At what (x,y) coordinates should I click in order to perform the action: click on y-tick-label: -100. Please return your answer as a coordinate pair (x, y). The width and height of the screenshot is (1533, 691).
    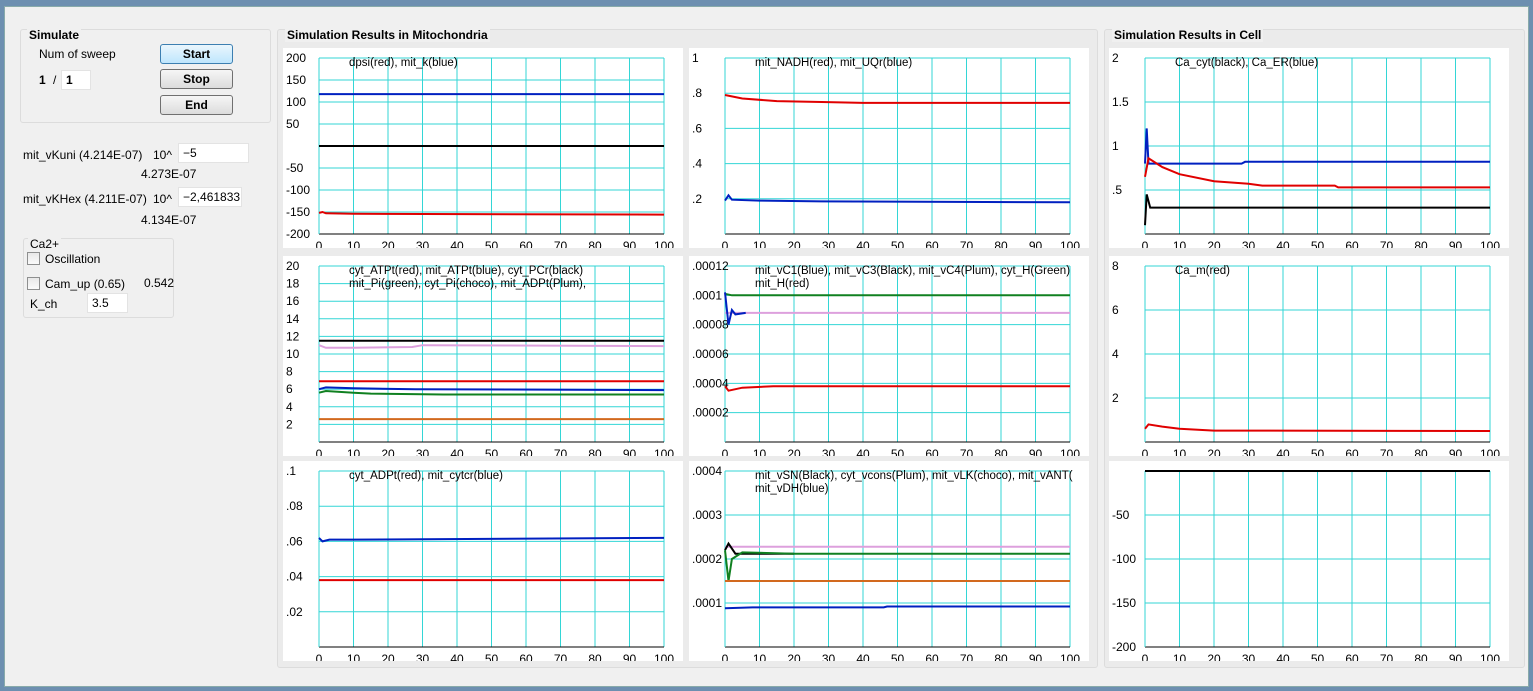
    Looking at the image, I should click on (1124, 559).